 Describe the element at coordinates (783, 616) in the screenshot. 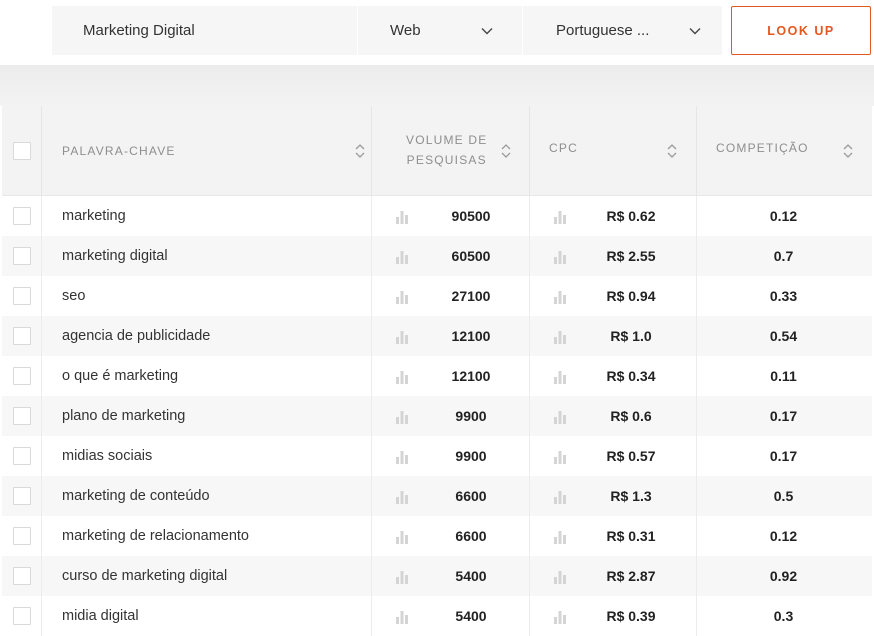

I see `competition-cell: 0.3` at that location.